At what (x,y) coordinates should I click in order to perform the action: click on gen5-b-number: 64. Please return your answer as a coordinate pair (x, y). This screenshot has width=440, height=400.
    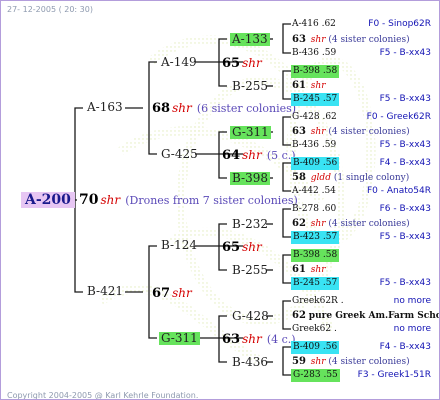
    Looking at the image, I should click on (231, 155).